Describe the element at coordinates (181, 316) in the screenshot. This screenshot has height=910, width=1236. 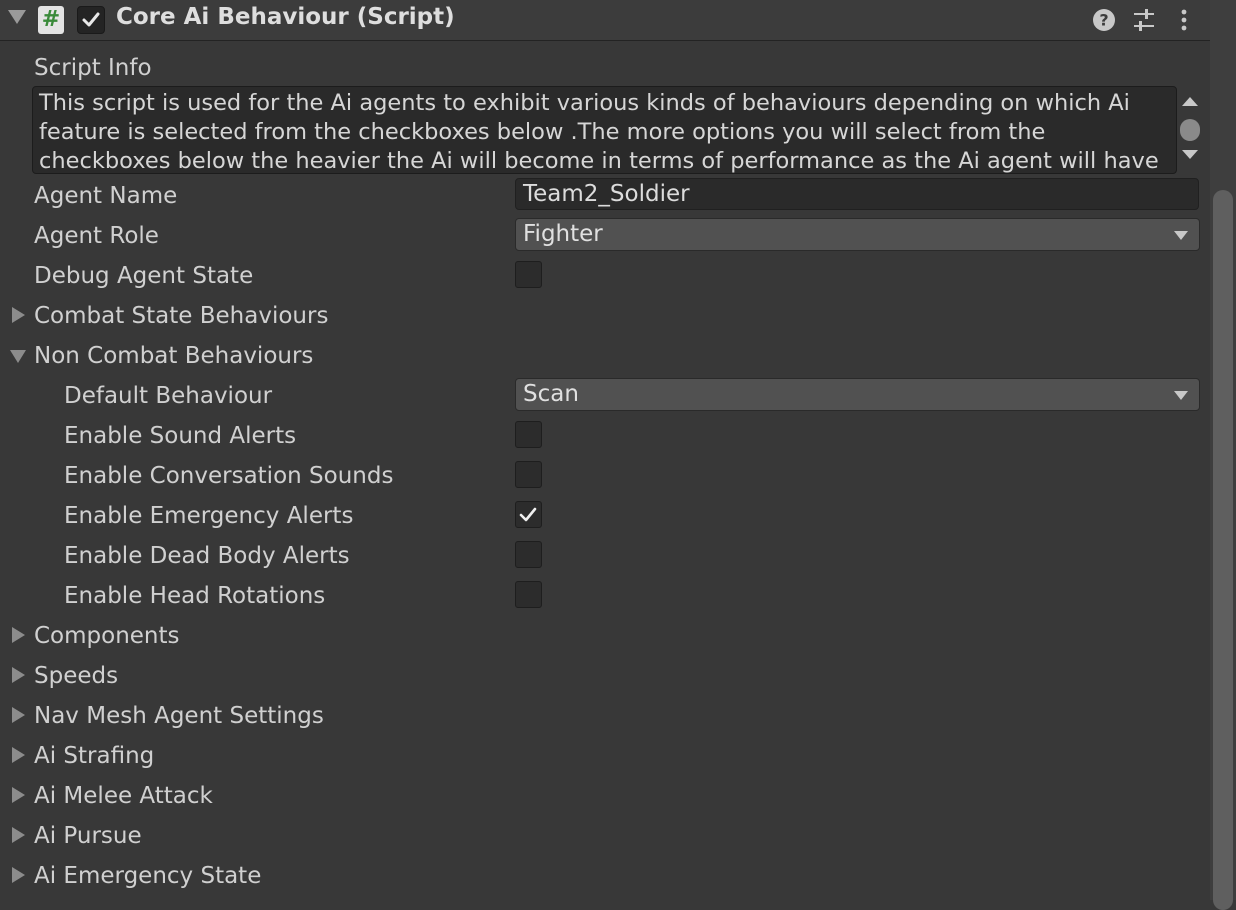
I see `combat-state-behaviours-foldout: Combat State Behaviours` at that location.